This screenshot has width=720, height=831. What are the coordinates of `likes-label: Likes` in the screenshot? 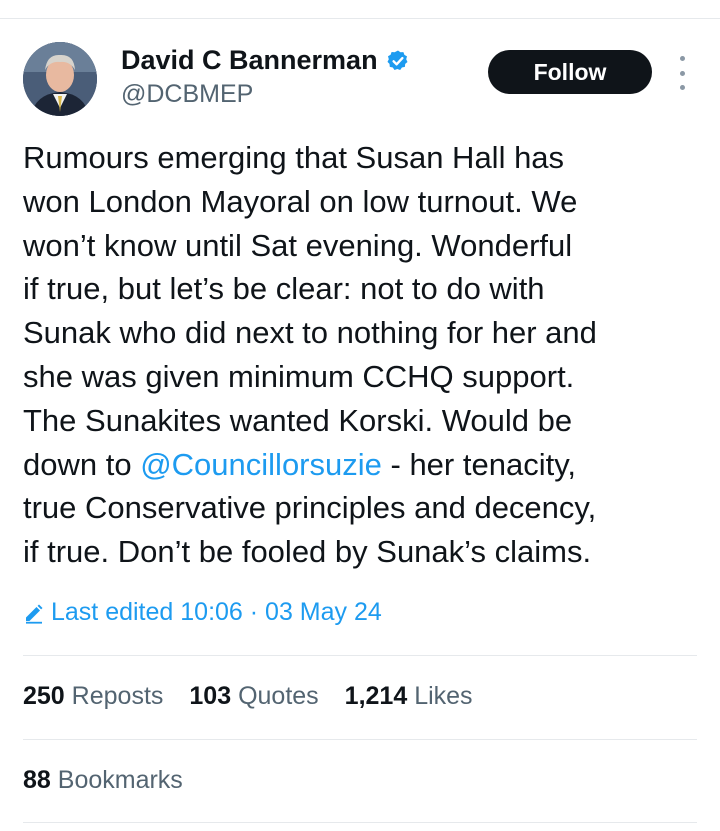 It's located at (443, 696).